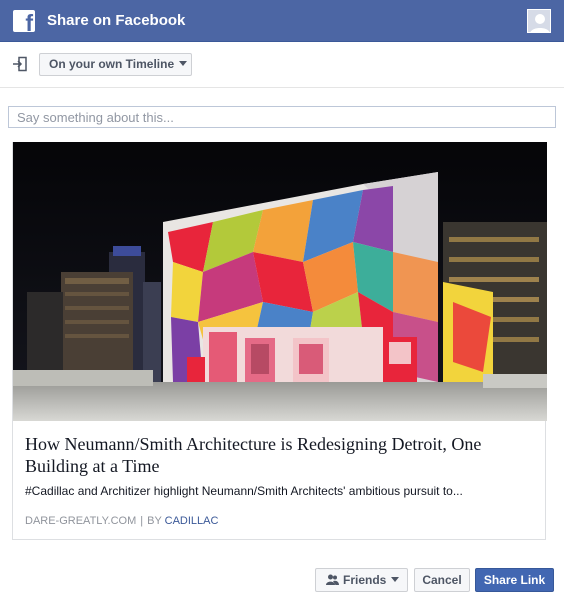 This screenshot has height=602, width=564. I want to click on audience-selector-button: Friends, so click(361, 580).